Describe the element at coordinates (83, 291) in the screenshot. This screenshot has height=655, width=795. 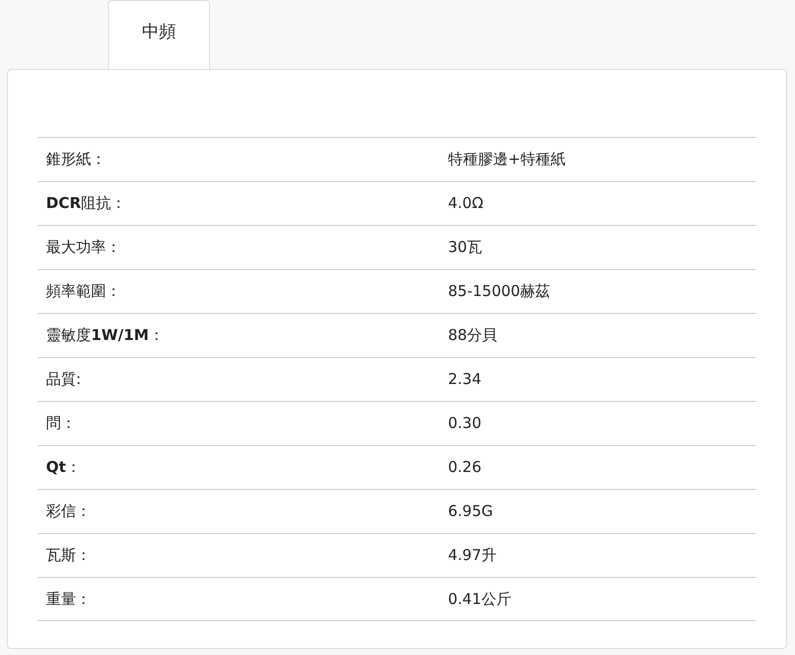
I see `spec-label: 頻率範圍：` at that location.